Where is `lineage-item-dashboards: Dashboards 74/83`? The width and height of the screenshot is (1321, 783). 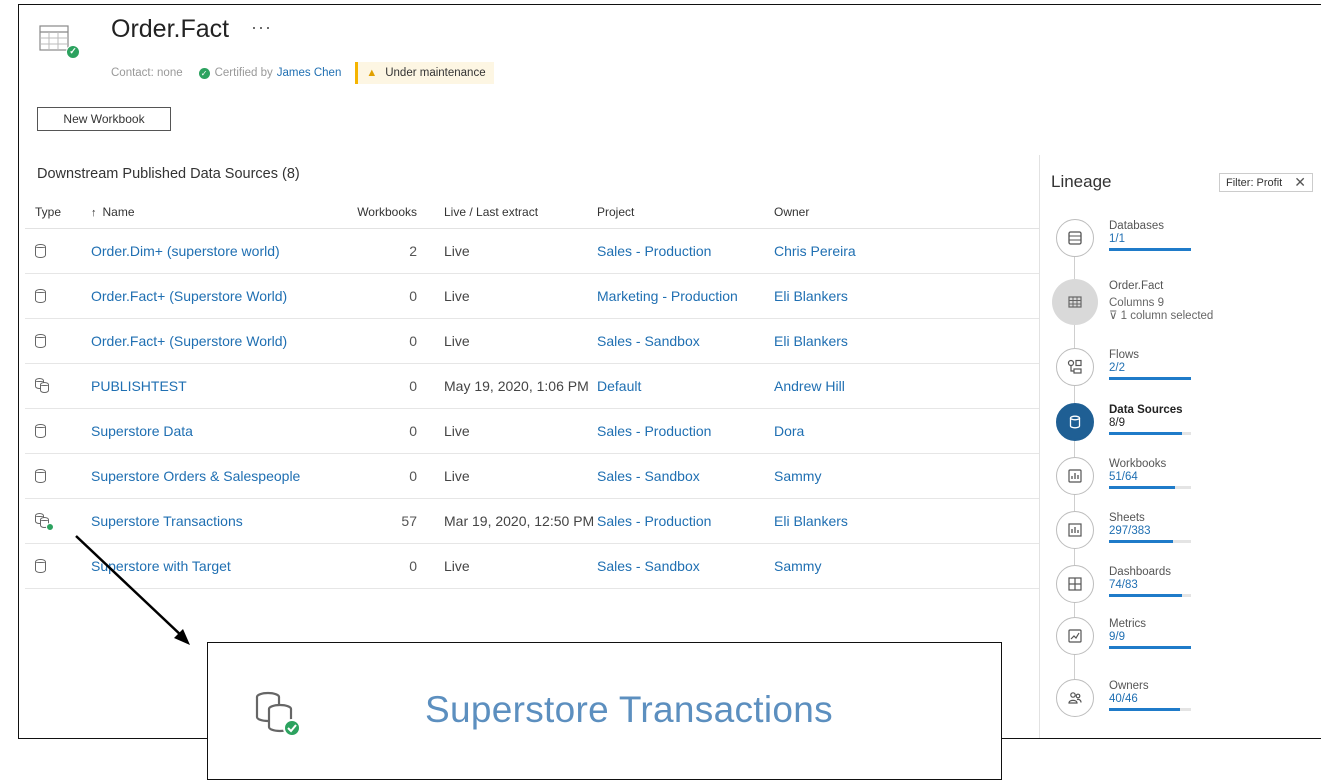 lineage-item-dashboards: Dashboards 74/83 is located at coordinates (1150, 581).